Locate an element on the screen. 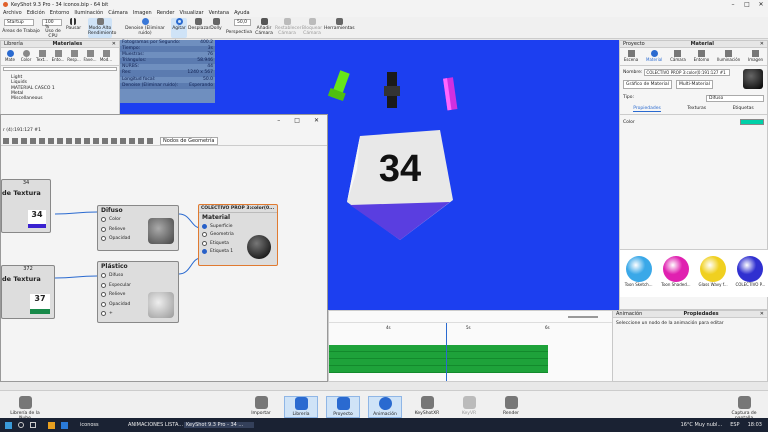 This screenshot has height=432, width=768. pause-button: Pausar is located at coordinates (73, 24).